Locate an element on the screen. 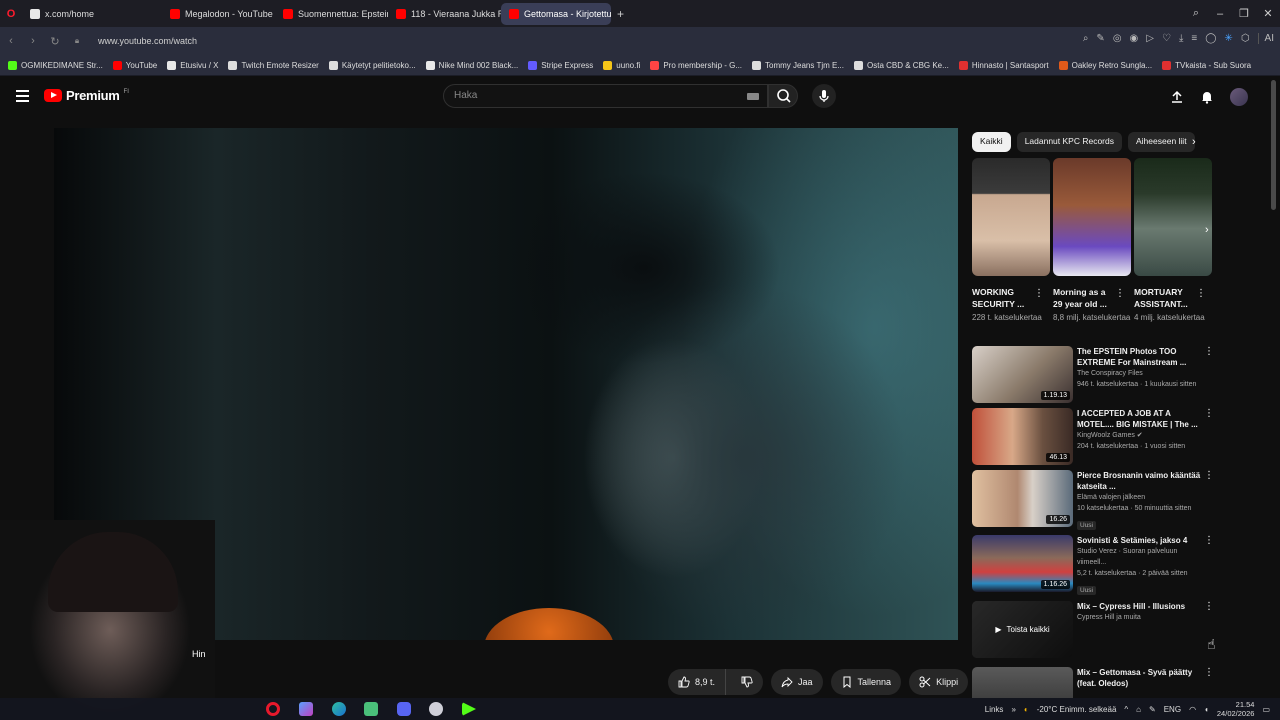  save-button: Tallenna is located at coordinates (866, 682).